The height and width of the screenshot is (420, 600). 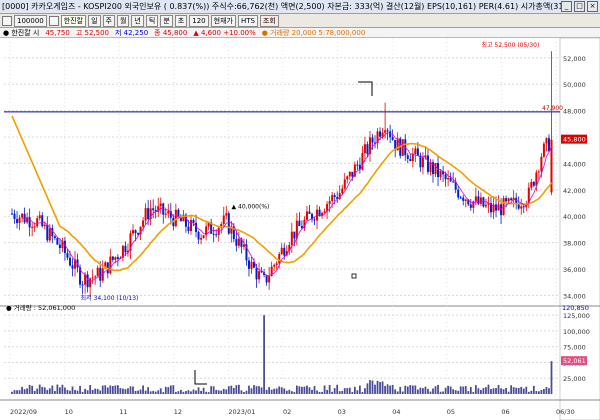 What do you see at coordinates (300, 21) in the screenshot?
I see `toolbar: 100000 한진칼 일 주 월 년 틱 분 초 120 현재가 HTS 조회` at bounding box center [300, 21].